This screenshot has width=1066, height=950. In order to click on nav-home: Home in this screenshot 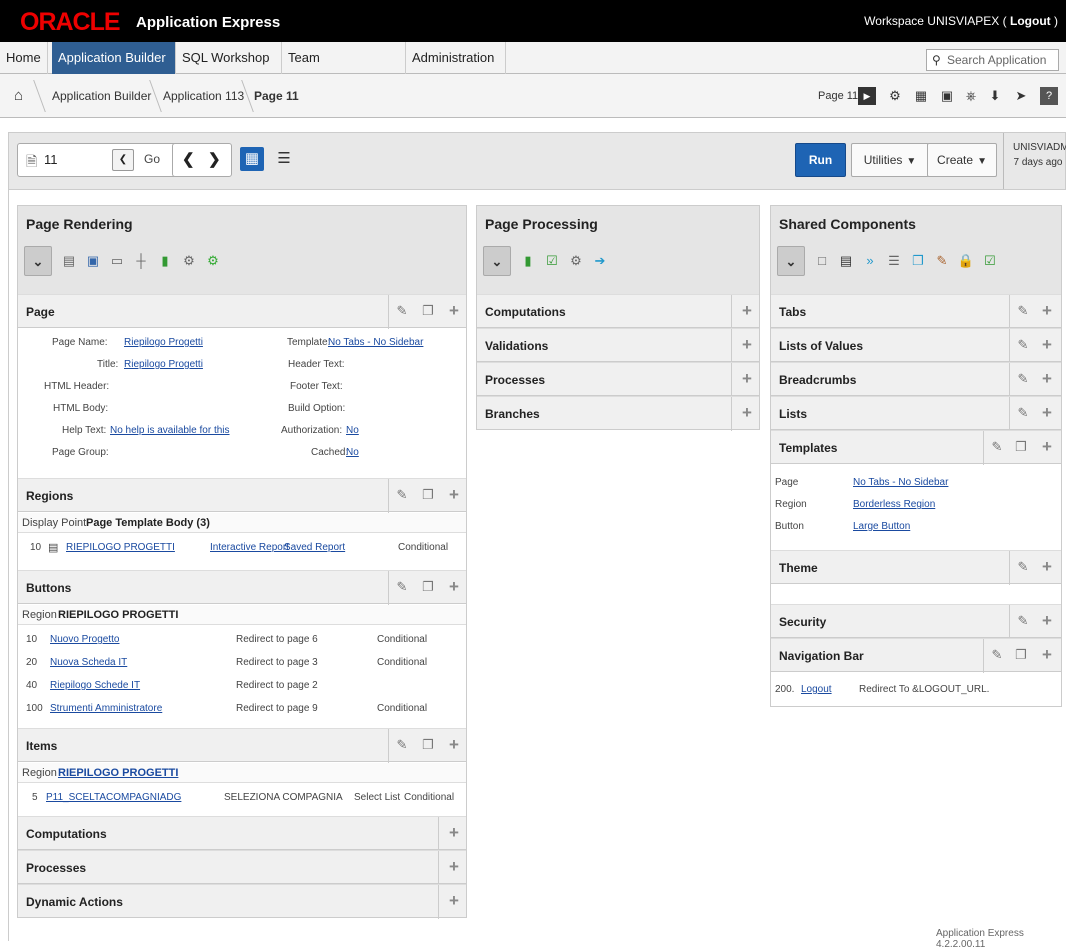, I will do `click(24, 58)`.